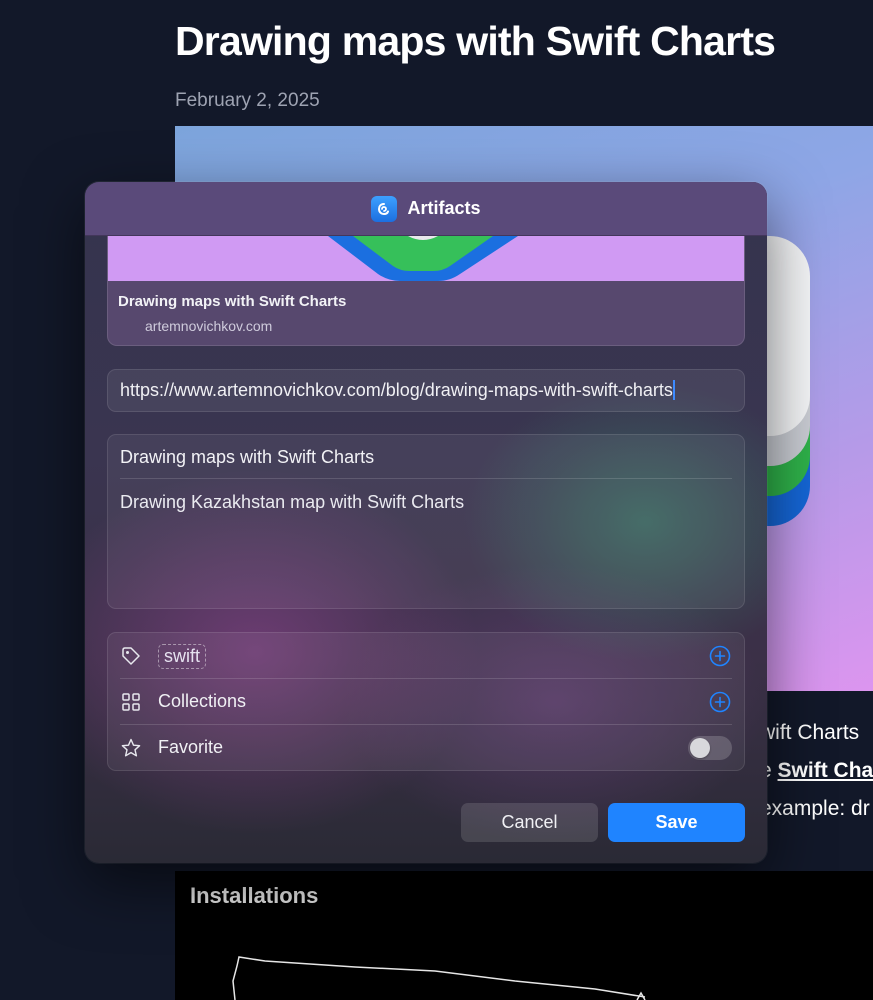  I want to click on dialog-header: Artifacts, so click(426, 209).